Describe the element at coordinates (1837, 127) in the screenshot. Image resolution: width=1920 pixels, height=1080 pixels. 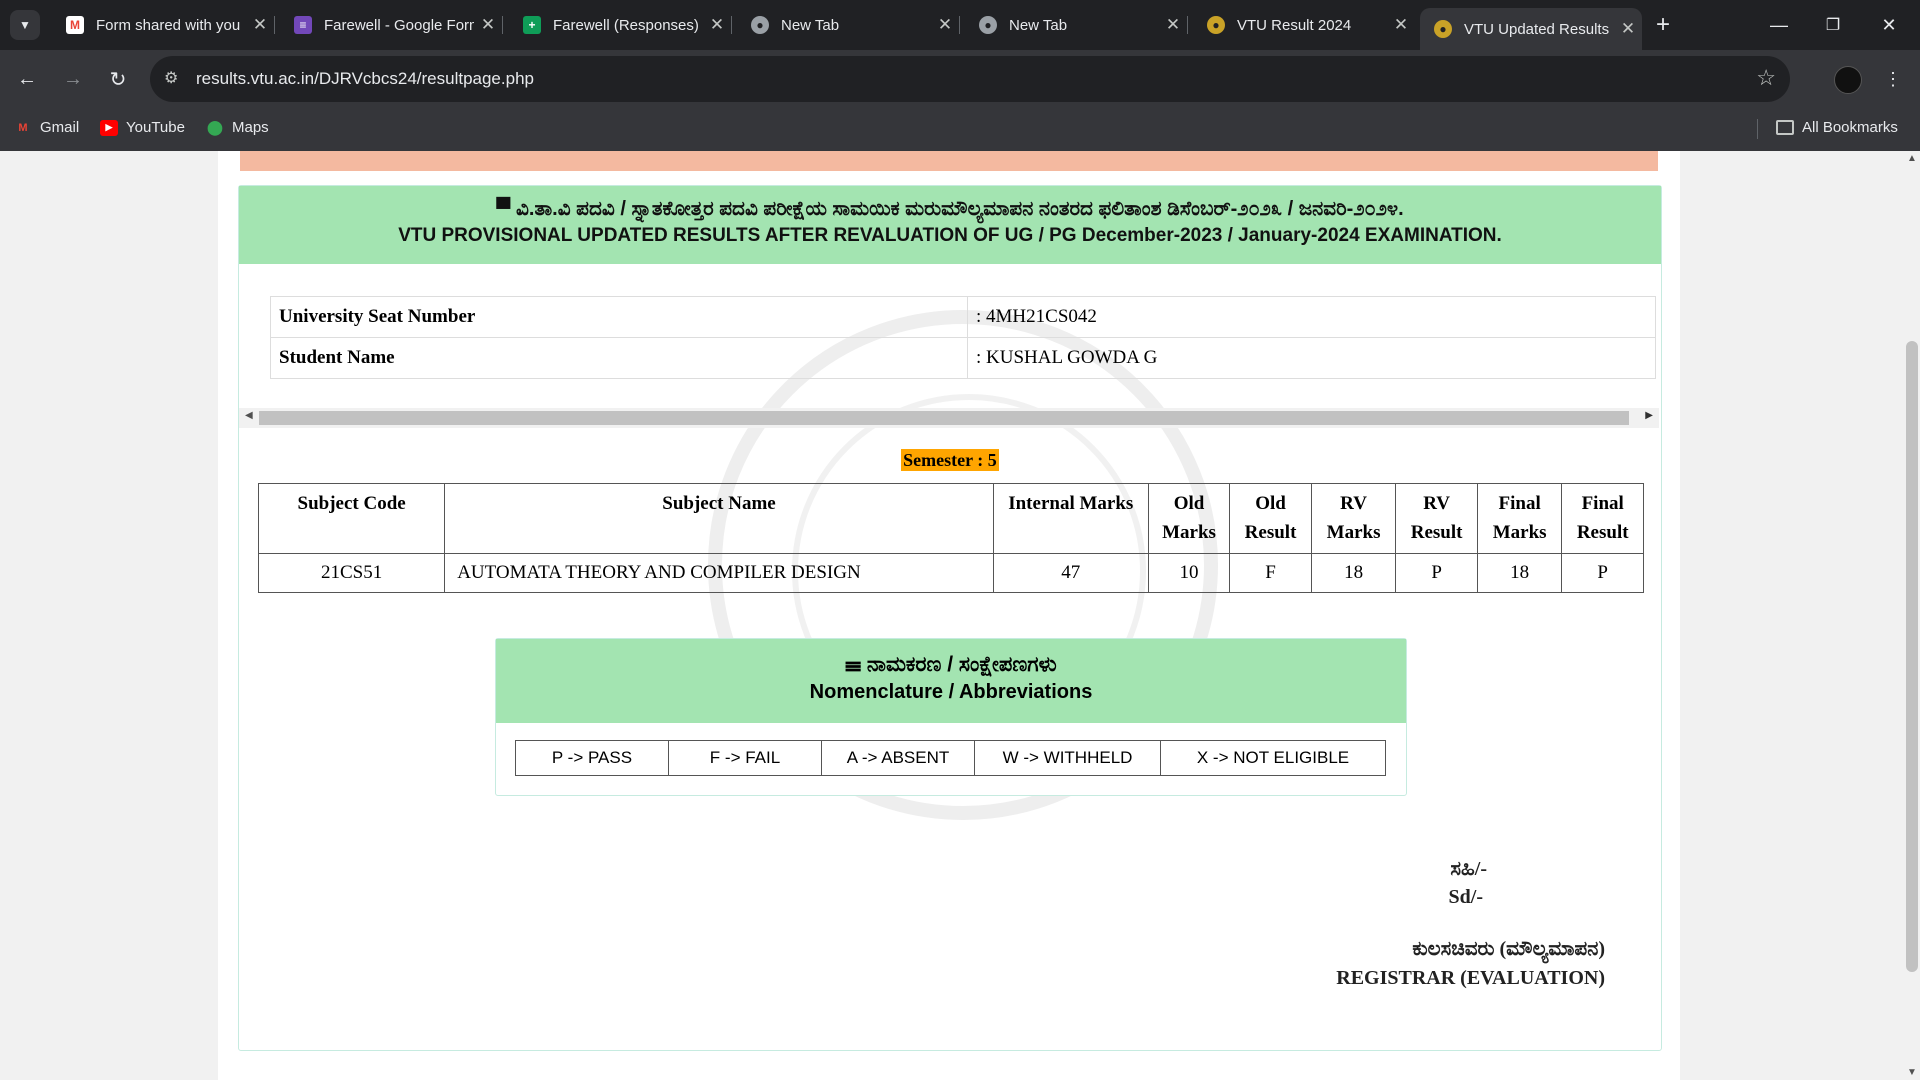
I see `all-bookmarks: All Bookmarks` at that location.